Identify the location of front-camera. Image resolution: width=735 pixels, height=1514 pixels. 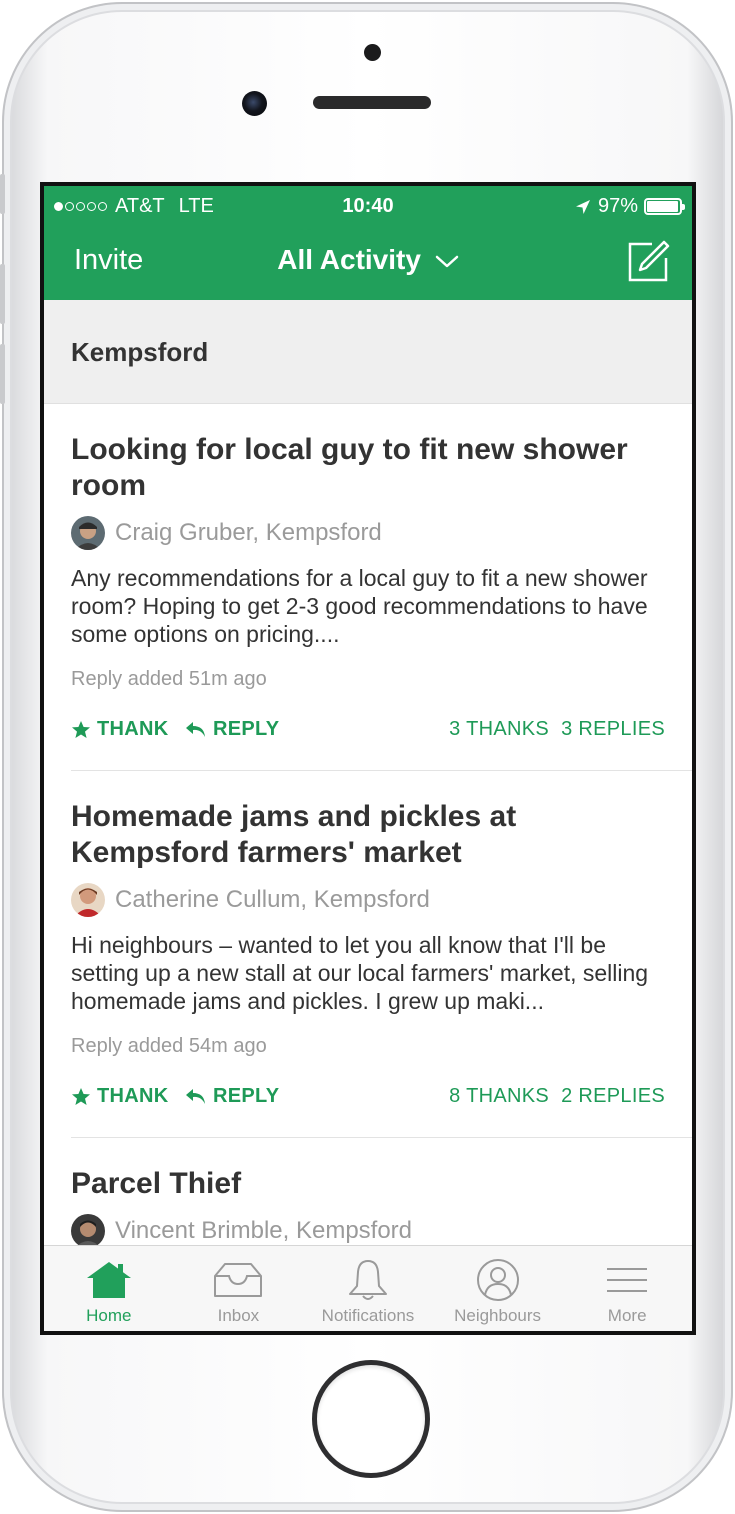
(254, 103).